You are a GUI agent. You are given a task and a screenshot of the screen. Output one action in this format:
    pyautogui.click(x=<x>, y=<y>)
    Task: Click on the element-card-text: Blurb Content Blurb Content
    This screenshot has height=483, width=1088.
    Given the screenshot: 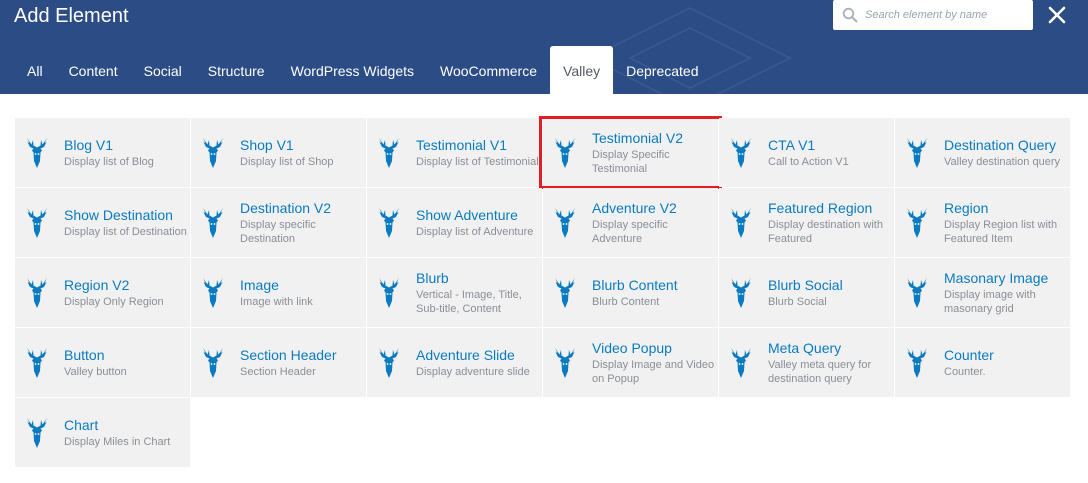 What is the action you would take?
    pyautogui.click(x=635, y=293)
    